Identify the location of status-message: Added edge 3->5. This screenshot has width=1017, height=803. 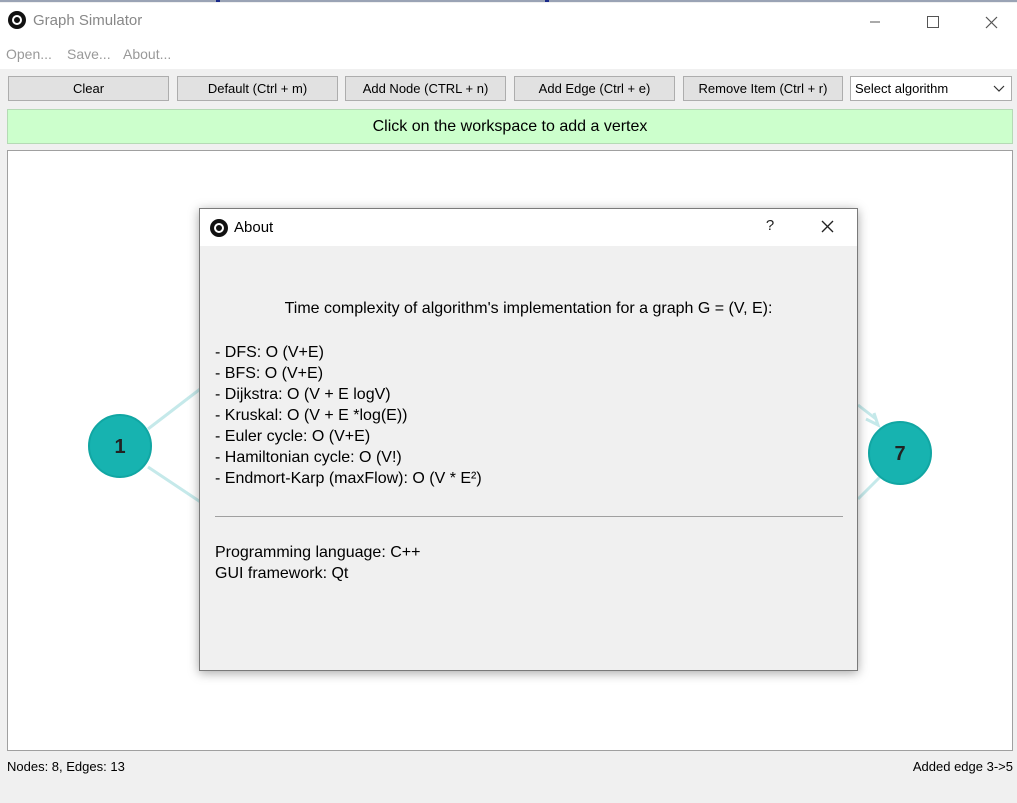
(962, 766).